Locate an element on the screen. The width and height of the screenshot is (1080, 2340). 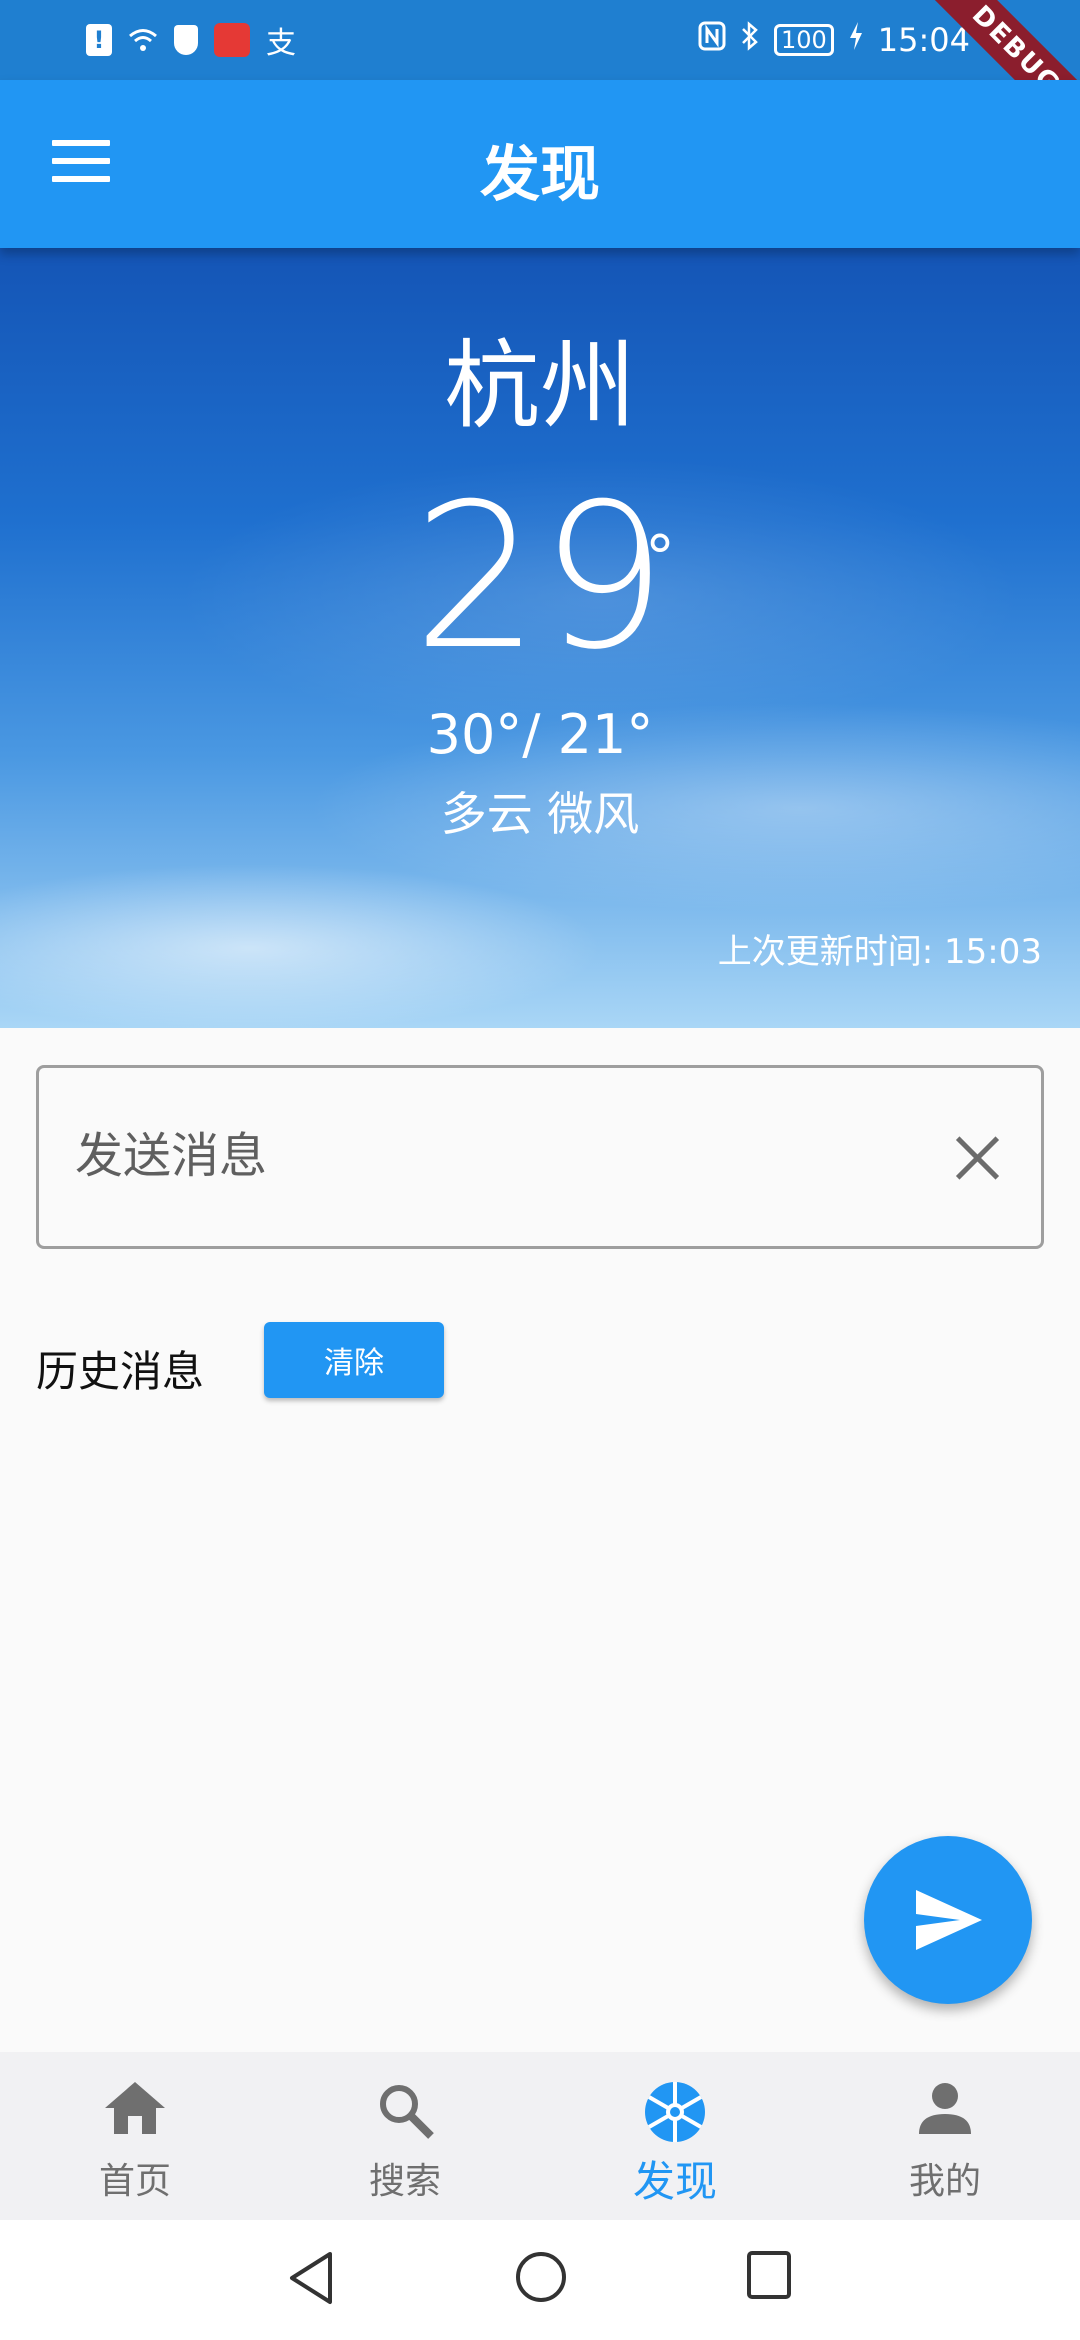
weather-range: 30°/ 21° is located at coordinates (540, 734).